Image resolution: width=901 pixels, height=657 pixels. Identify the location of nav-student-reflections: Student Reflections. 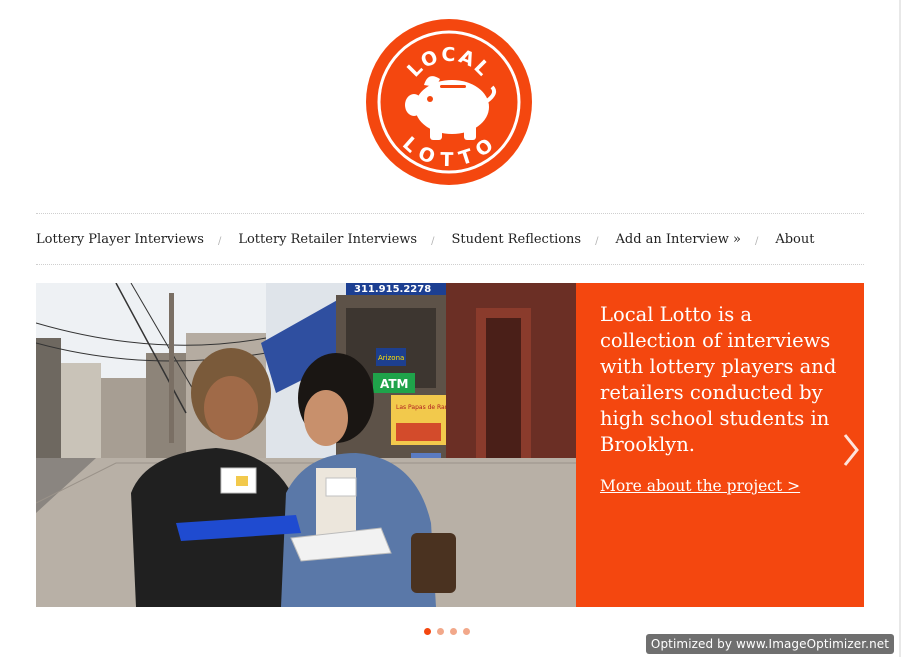
(516, 239).